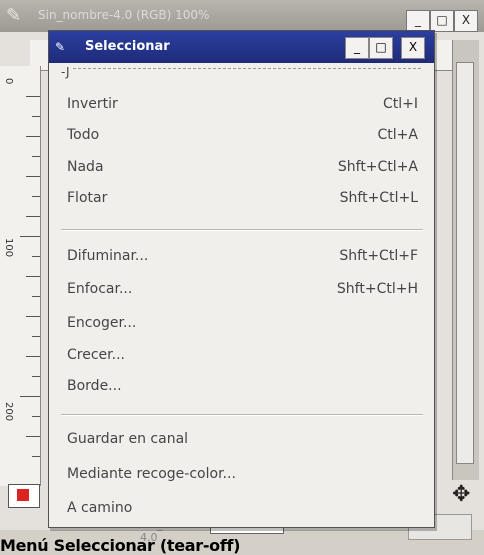 The image size is (484, 555). What do you see at coordinates (377, 167) in the screenshot?
I see `menu-item-shortcut: Shft+Ctl+A` at bounding box center [377, 167].